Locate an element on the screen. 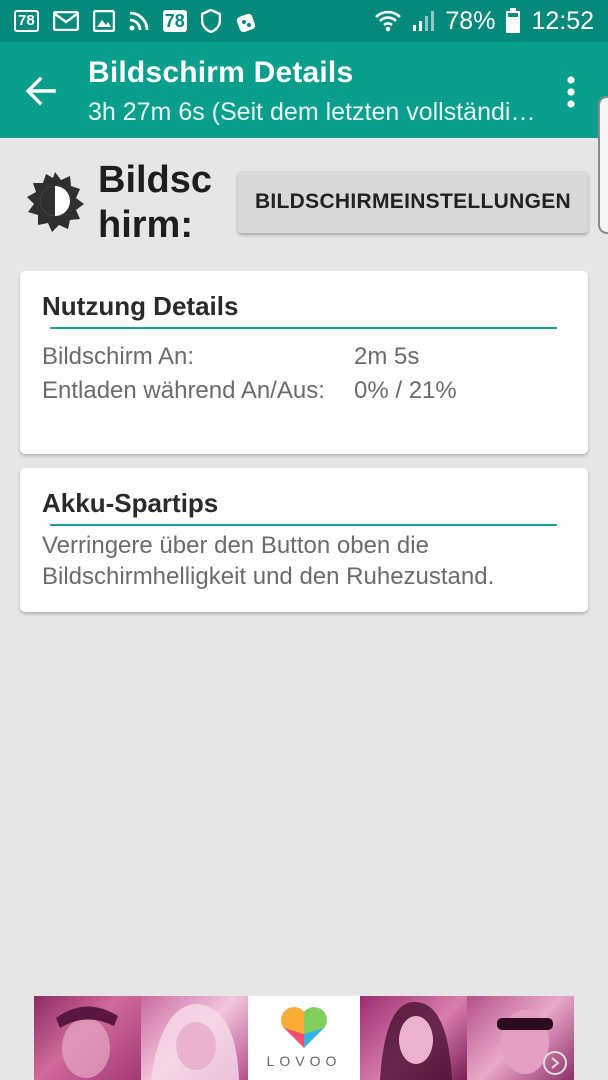 This screenshot has height=1080, width=608. status-icons-left: 78 78 is located at coordinates (135, 21).